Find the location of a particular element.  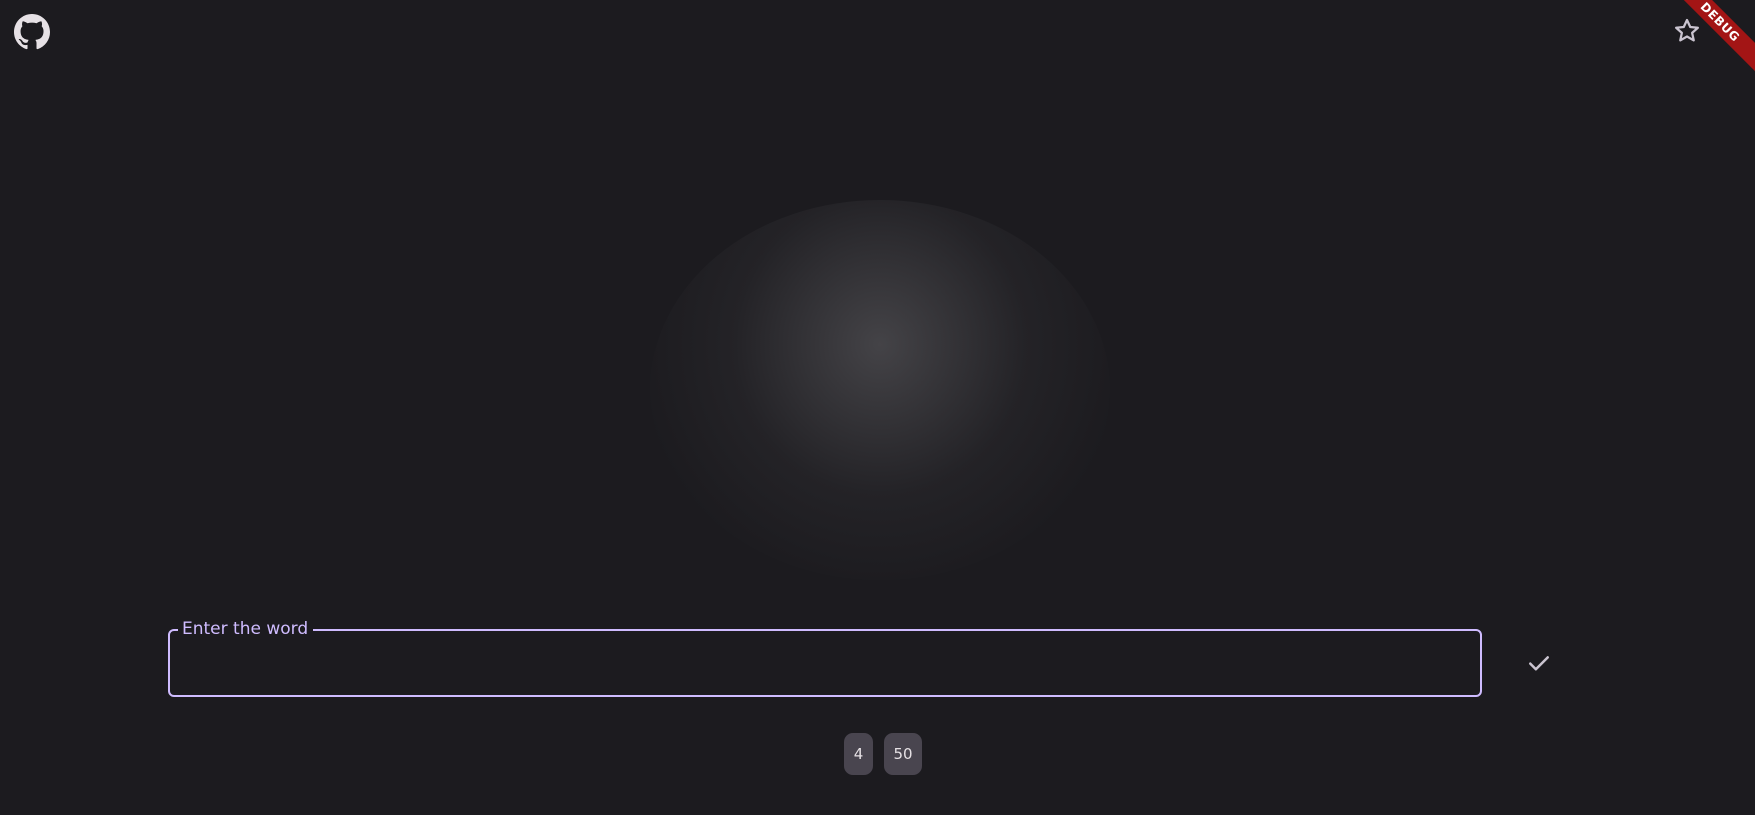

center-glow is located at coordinates (880, 390).